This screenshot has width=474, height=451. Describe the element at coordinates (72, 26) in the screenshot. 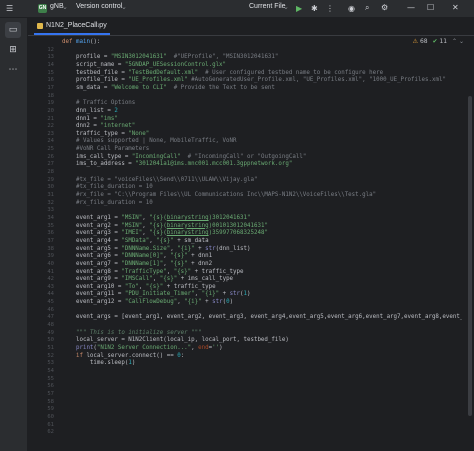

I see `tab-n1n2-placecall: N1N2_PlaceCall.py ×` at that location.